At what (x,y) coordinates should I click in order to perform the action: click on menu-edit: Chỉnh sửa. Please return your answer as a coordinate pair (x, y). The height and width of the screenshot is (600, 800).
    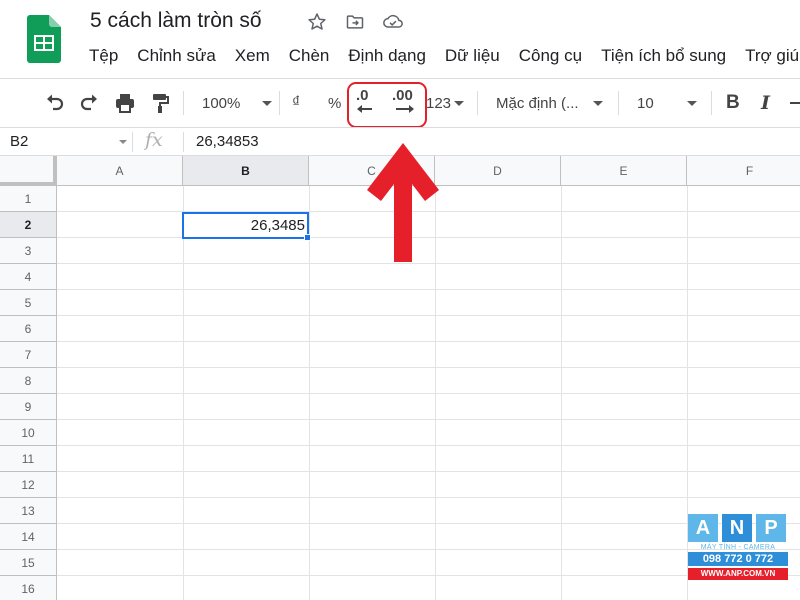
    Looking at the image, I should click on (176, 56).